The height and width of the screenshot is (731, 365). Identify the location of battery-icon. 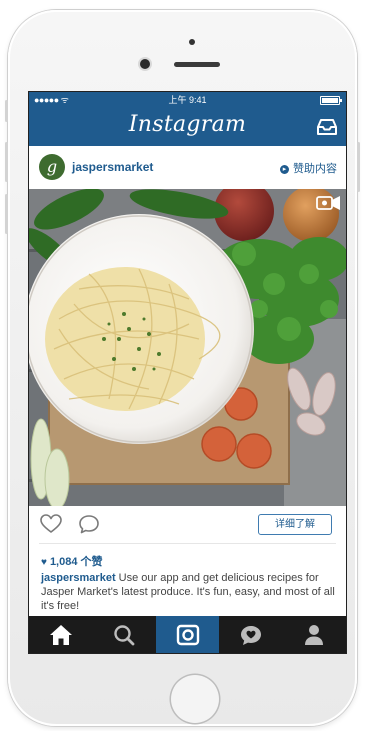
(331, 100).